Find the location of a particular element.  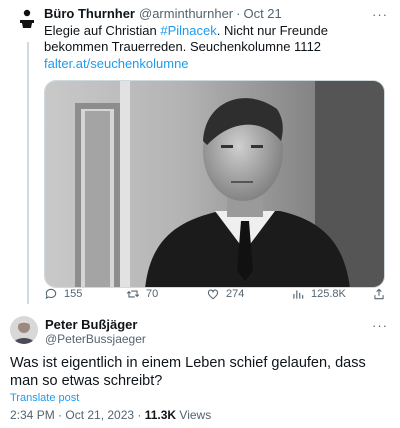

share-icon is located at coordinates (379, 294).